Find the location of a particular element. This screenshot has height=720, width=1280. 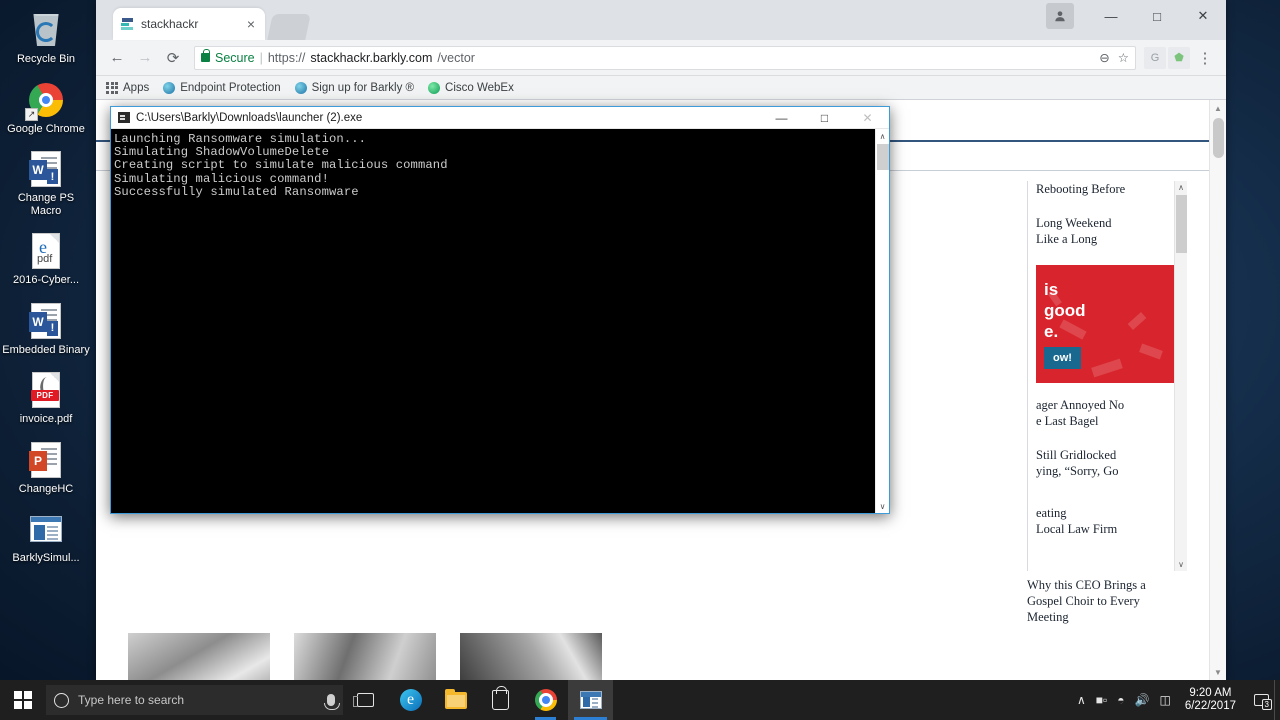

bookmark-label: Endpoint Protection is located at coordinates (230, 87).